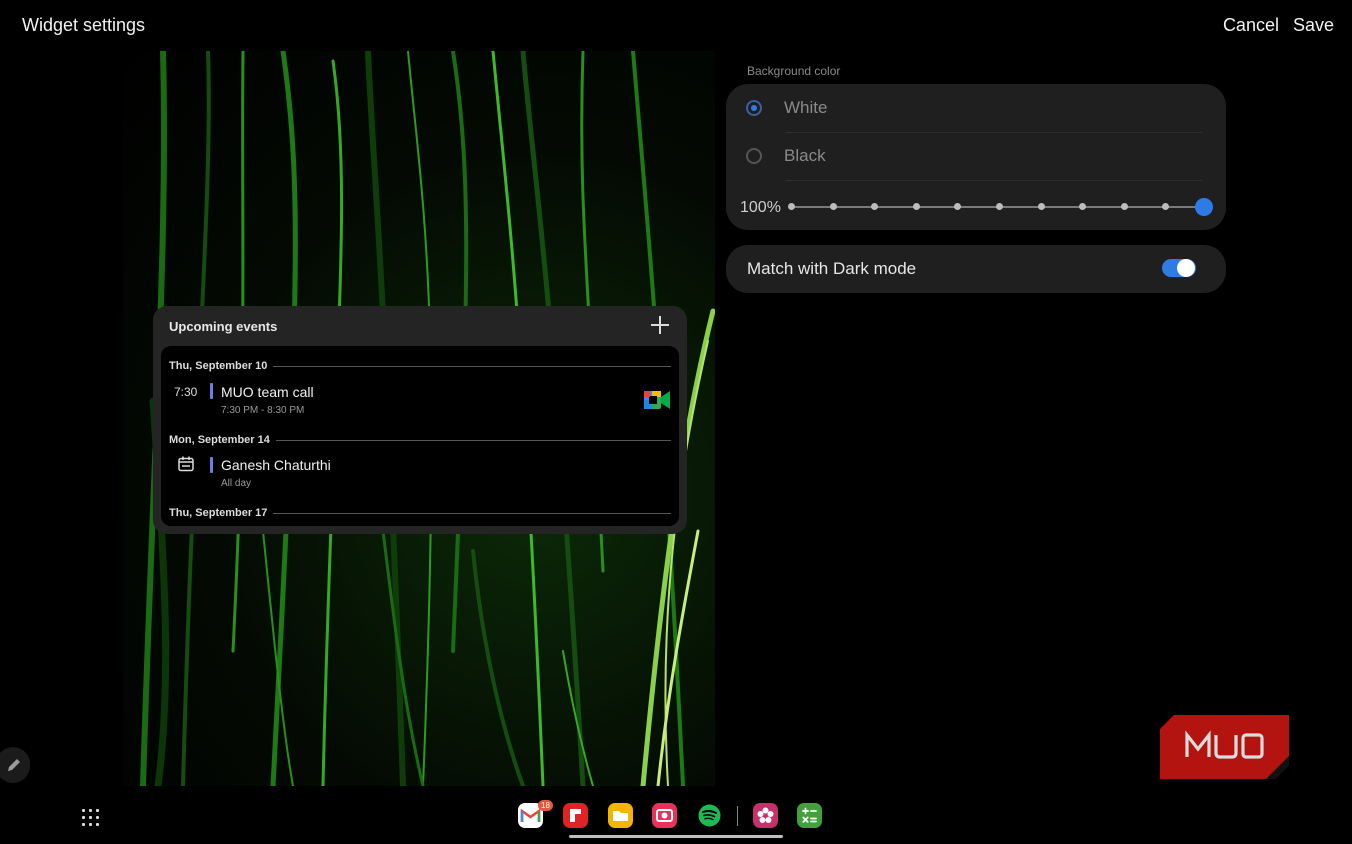 This screenshot has height=844, width=1352. What do you see at coordinates (805, 155) in the screenshot?
I see `option-black-label: Black` at bounding box center [805, 155].